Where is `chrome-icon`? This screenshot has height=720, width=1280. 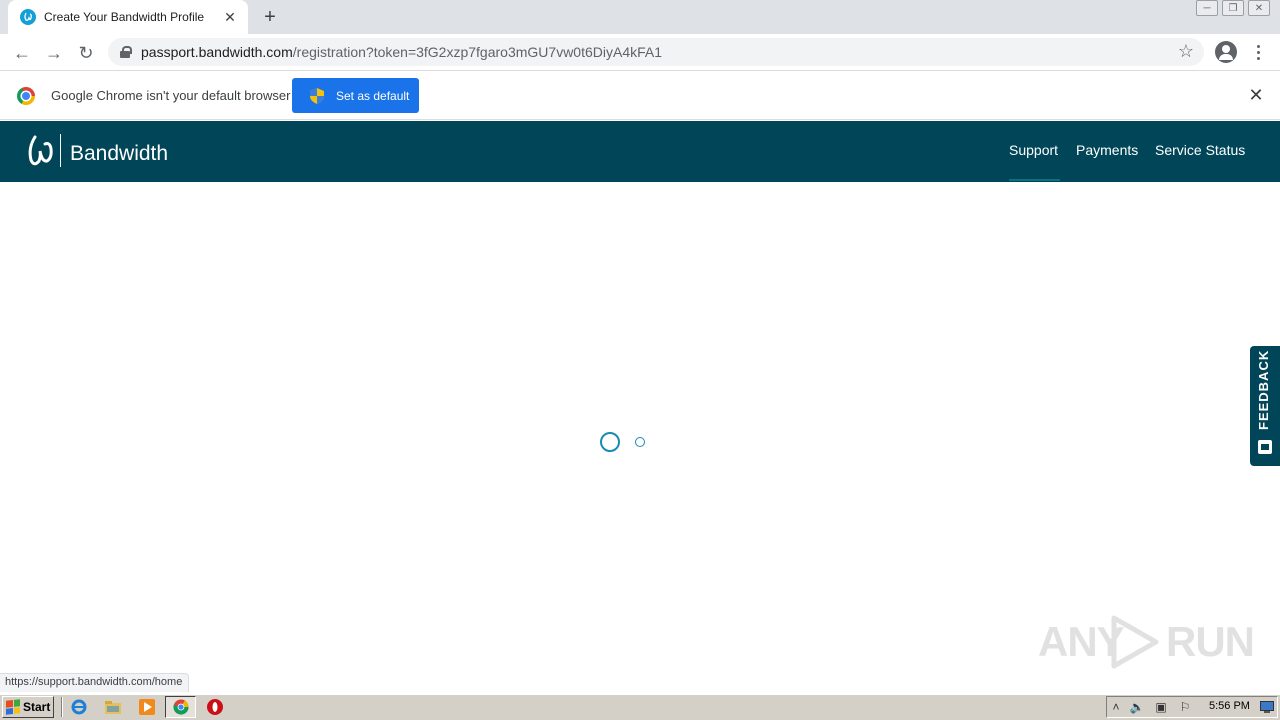
chrome-icon is located at coordinates (181, 707).